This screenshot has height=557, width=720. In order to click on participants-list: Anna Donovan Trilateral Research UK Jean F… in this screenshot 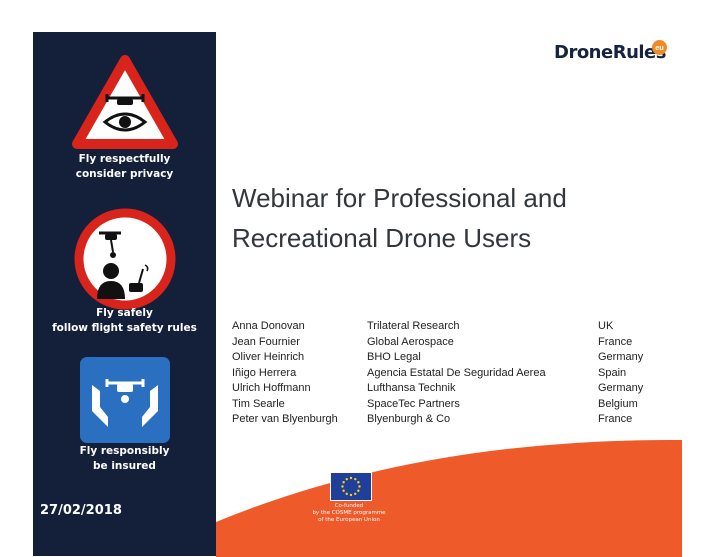, I will do `click(447, 374)`.